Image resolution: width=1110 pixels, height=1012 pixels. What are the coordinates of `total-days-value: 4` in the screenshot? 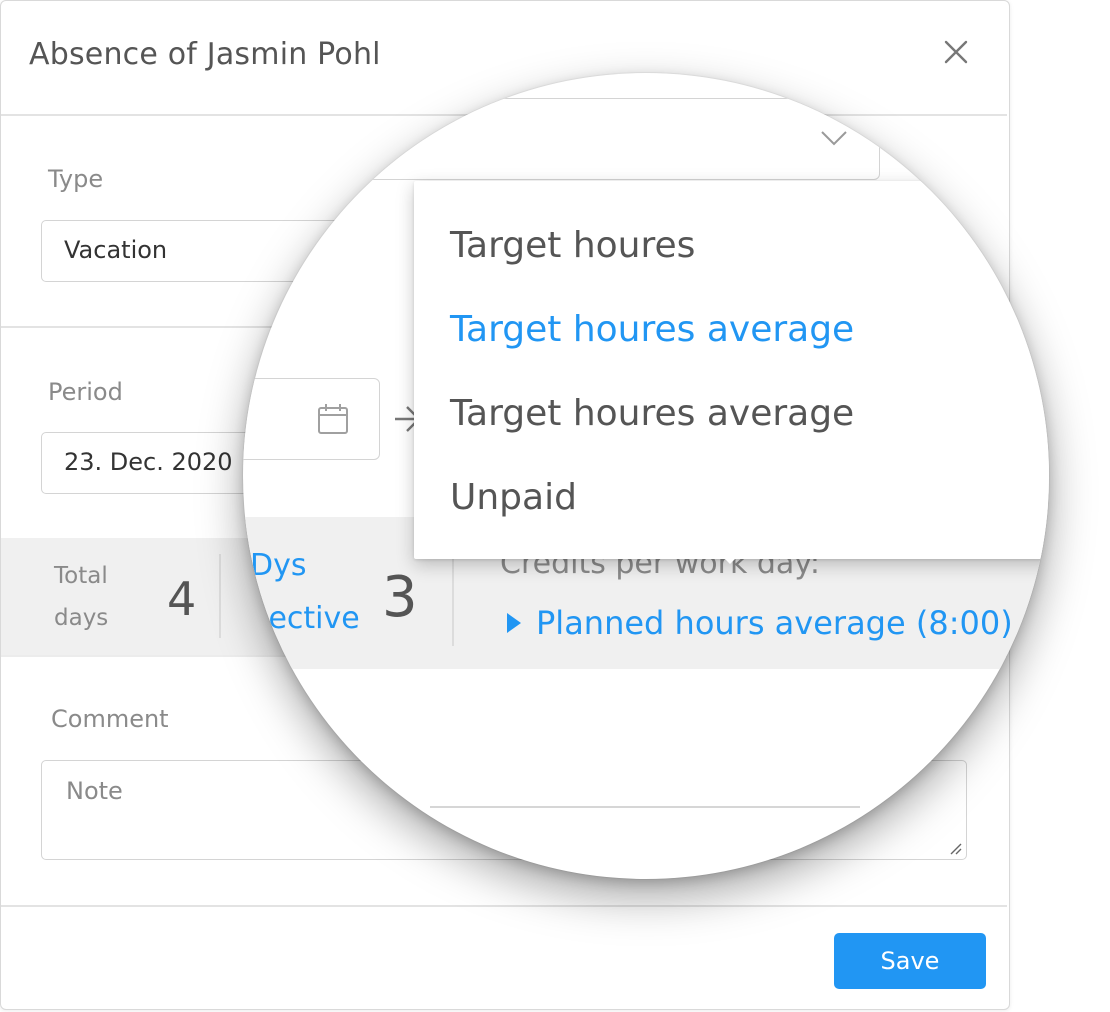 It's located at (182, 599).